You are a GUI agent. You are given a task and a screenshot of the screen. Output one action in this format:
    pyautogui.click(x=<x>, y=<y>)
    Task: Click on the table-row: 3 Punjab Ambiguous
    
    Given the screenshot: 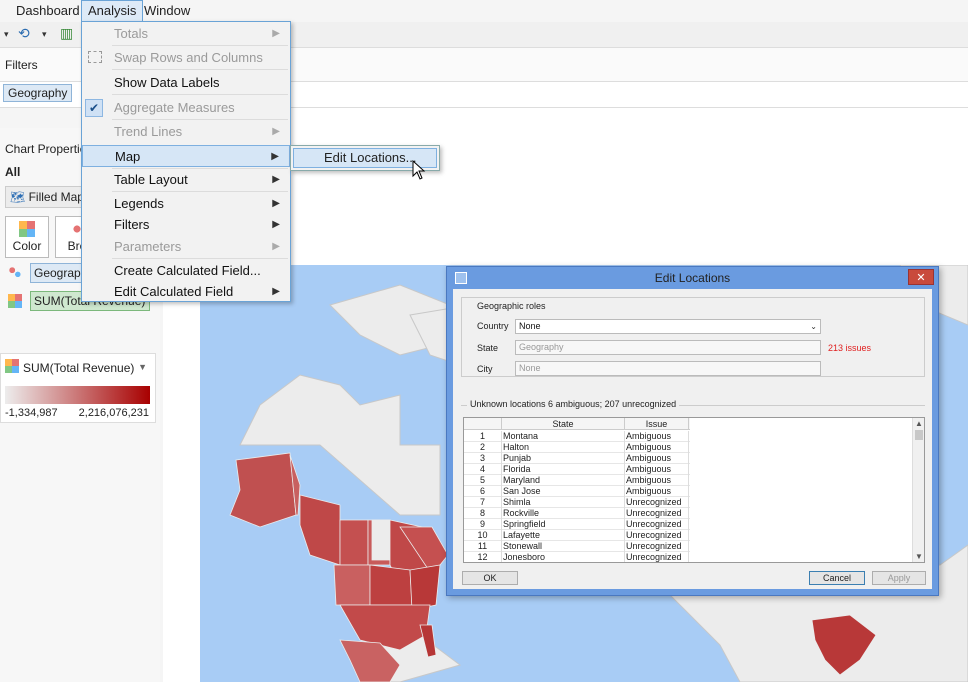 What is the action you would take?
    pyautogui.click(x=577, y=458)
    